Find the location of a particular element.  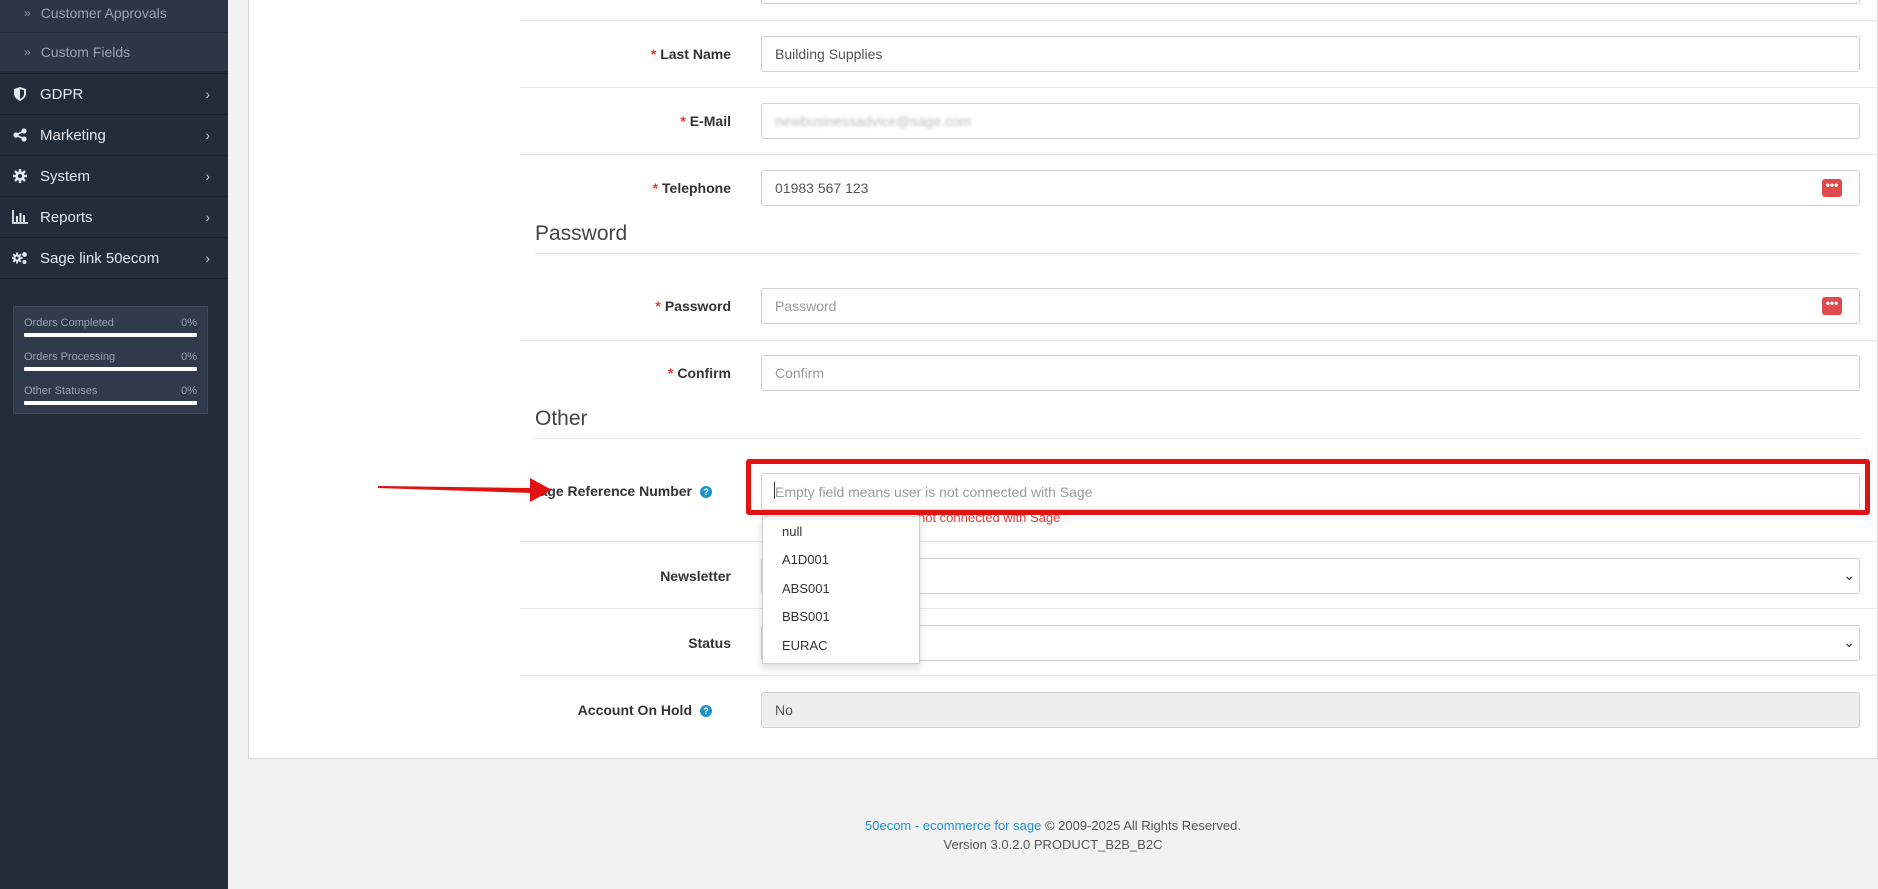

telephone-field: 01983 567 123 ••• is located at coordinates (1310, 188).